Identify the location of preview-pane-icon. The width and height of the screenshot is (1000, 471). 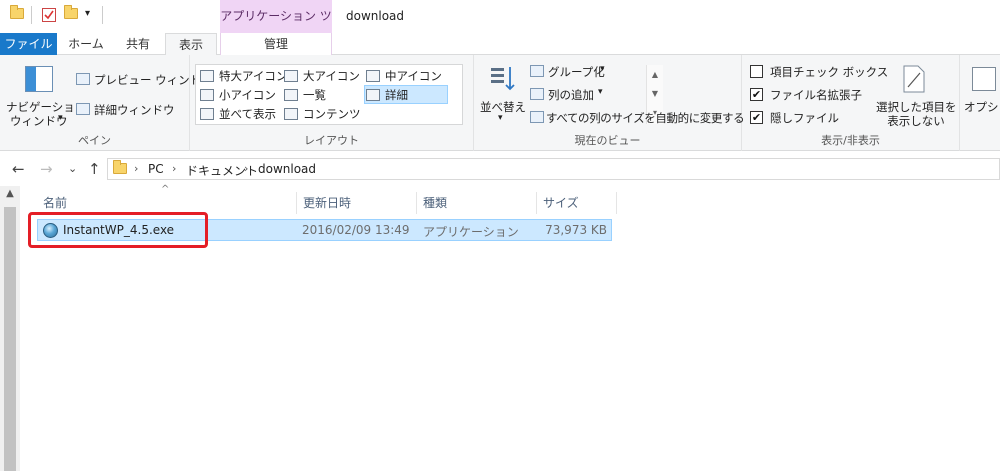
(83, 79).